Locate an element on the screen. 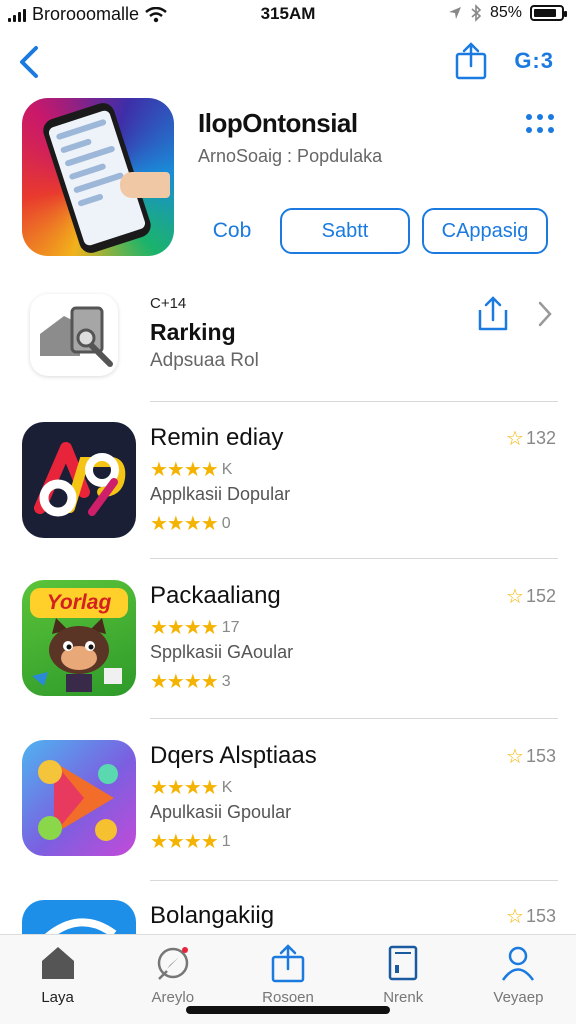 This screenshot has height=1024, width=576. app-subtitle: Spplkasii GAoular is located at coordinates (222, 652).